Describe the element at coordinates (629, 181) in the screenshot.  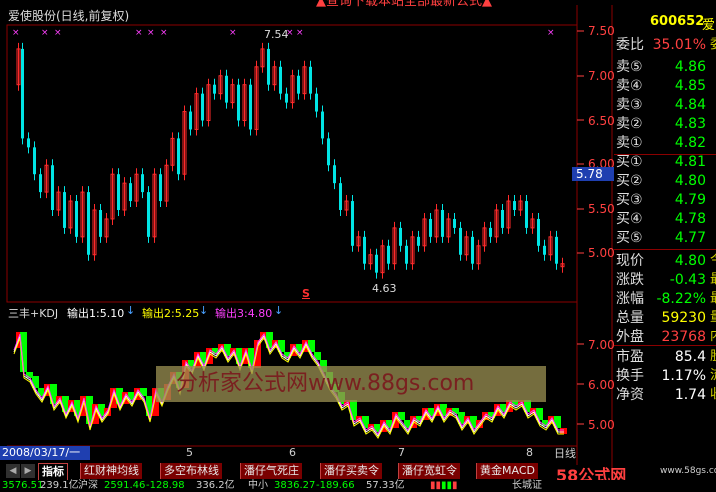
I see `bids-label: 买②` at that location.